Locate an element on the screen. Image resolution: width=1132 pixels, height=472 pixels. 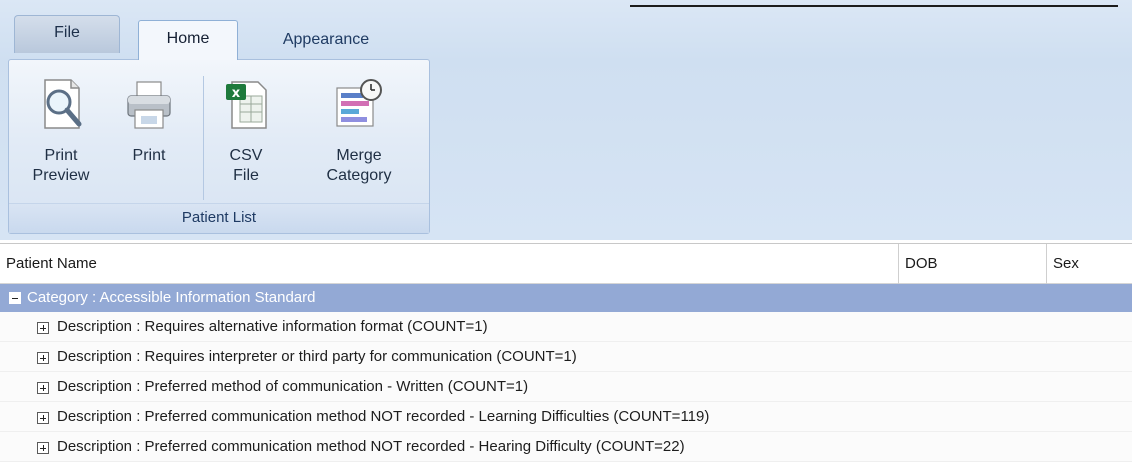
ribbon-group-label: Patient List is located at coordinates (219, 218).